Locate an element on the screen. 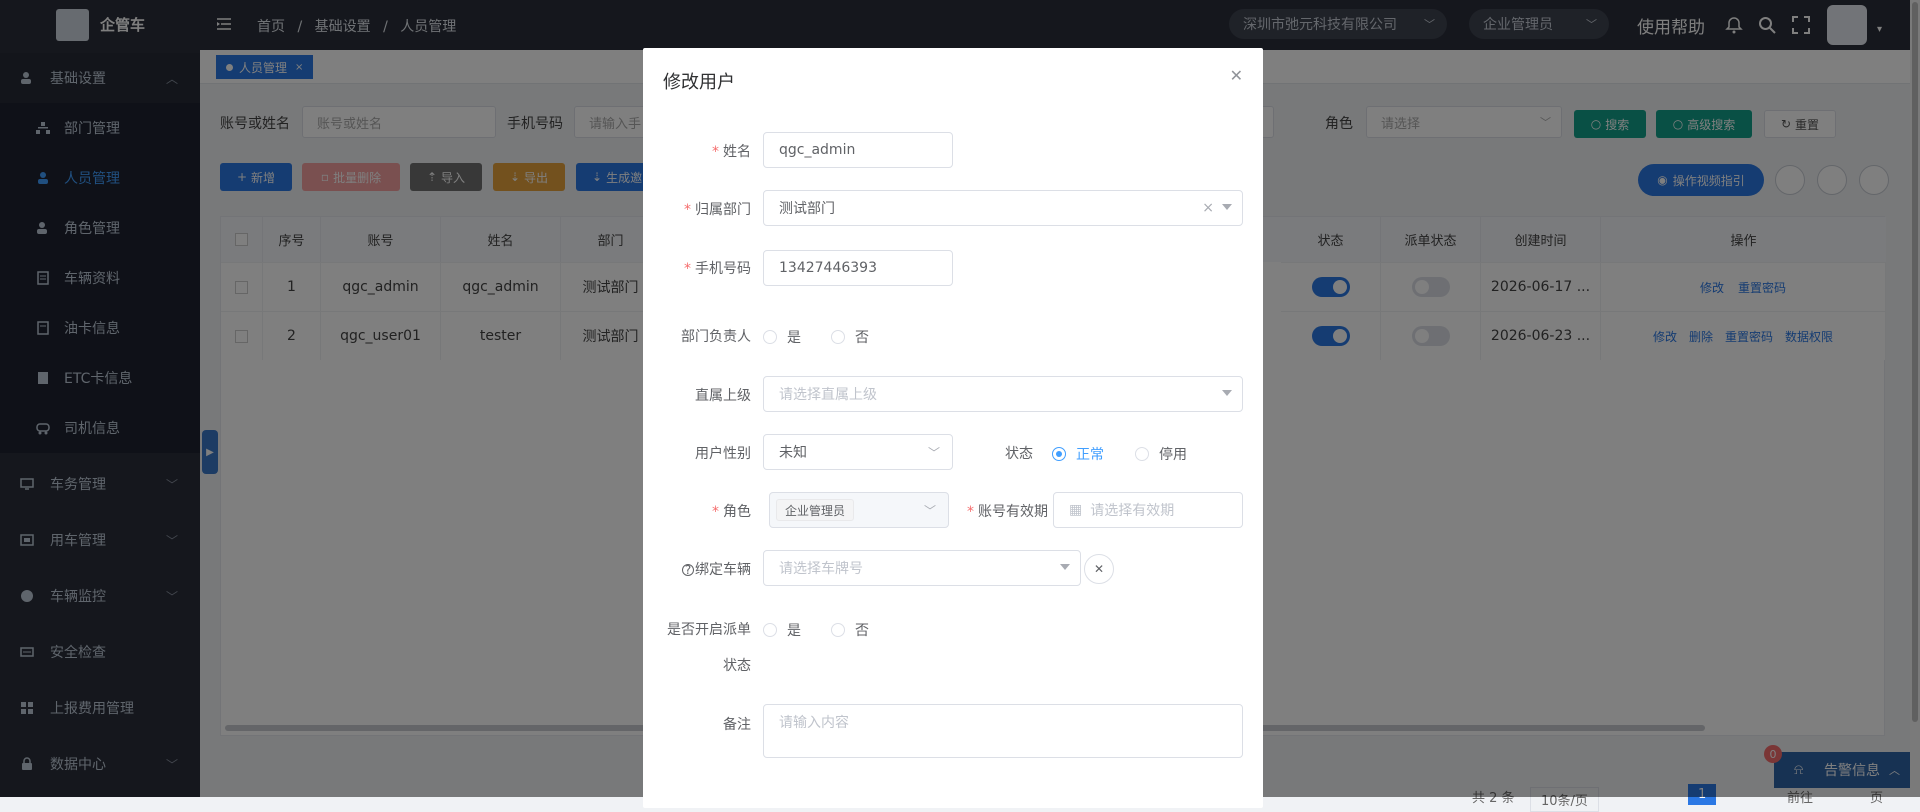  phone-label: * 手机号码 is located at coordinates (717, 269).